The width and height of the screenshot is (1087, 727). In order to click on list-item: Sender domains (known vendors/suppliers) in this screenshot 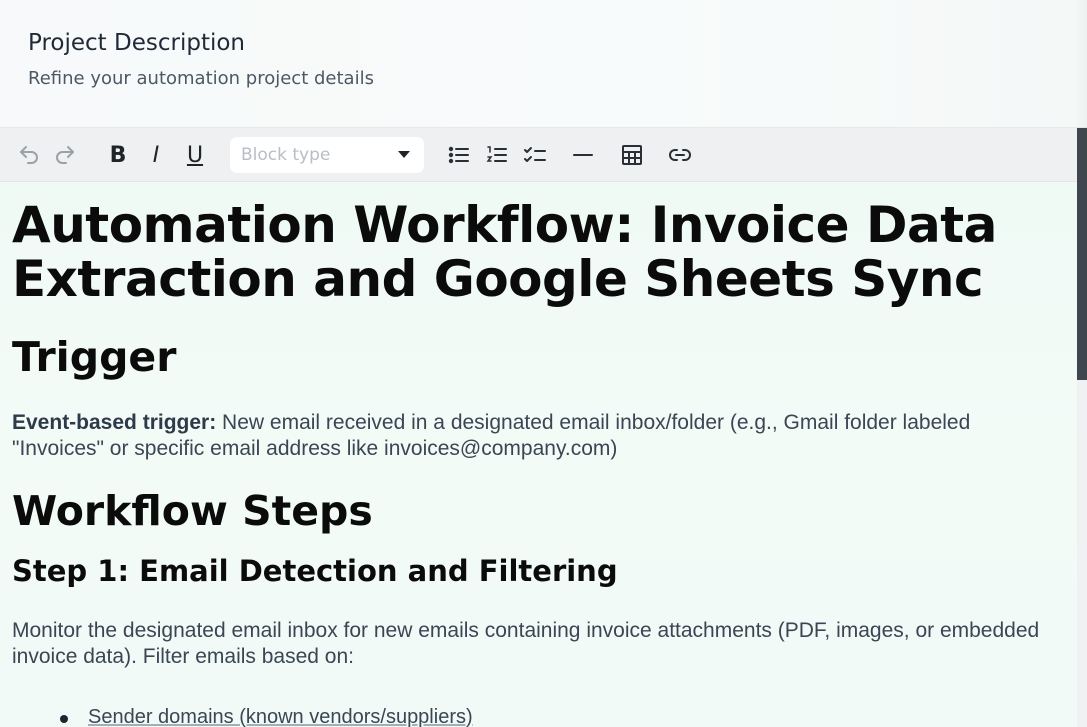, I will do `click(266, 715)`.